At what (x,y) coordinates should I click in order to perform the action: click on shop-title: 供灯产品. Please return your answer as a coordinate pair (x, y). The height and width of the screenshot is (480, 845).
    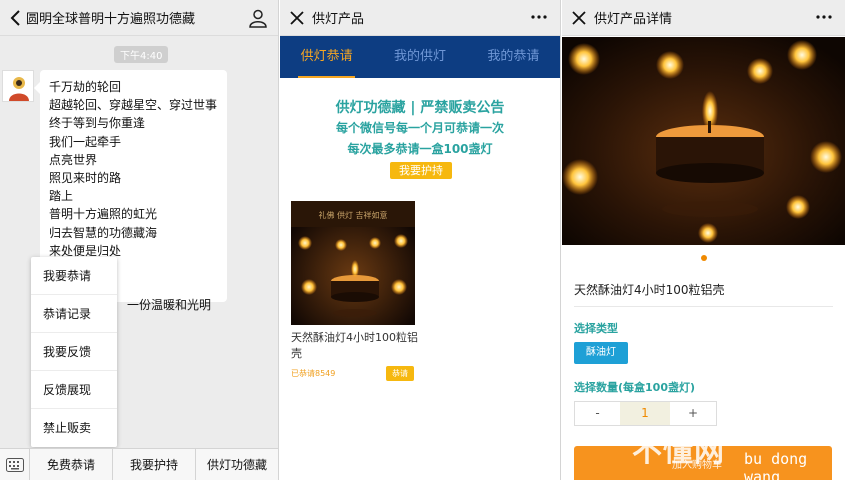
    Looking at the image, I should click on (338, 19).